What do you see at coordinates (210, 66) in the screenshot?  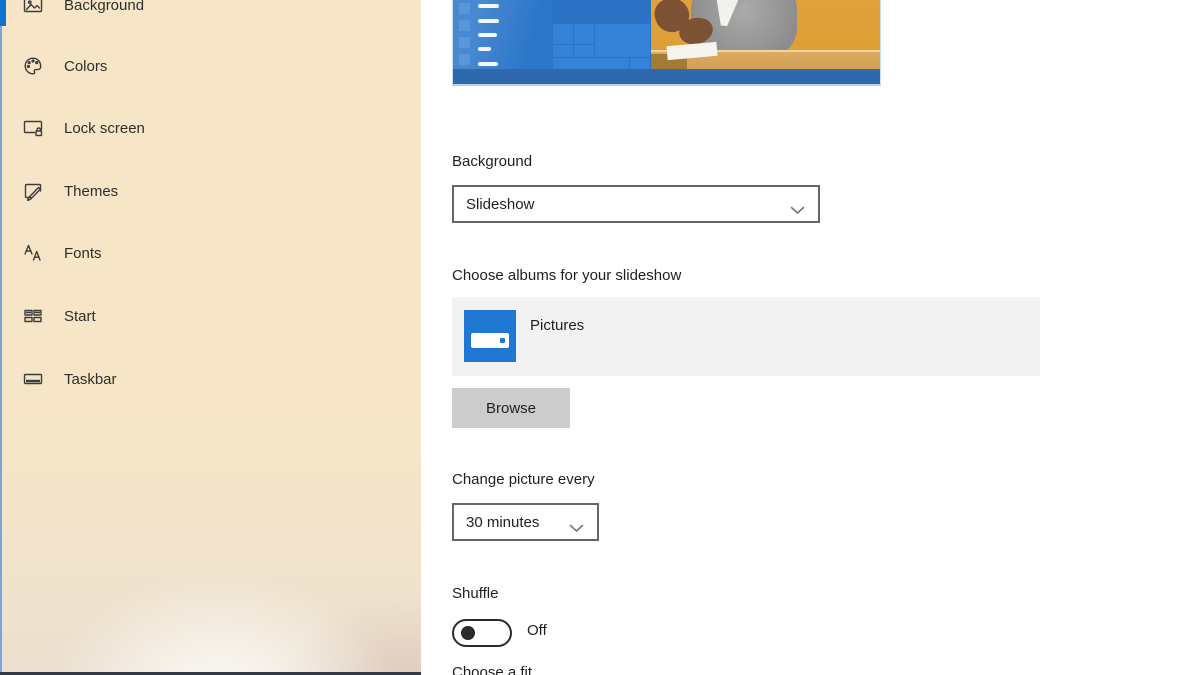 I see `sidebar-item-colors: Colors` at bounding box center [210, 66].